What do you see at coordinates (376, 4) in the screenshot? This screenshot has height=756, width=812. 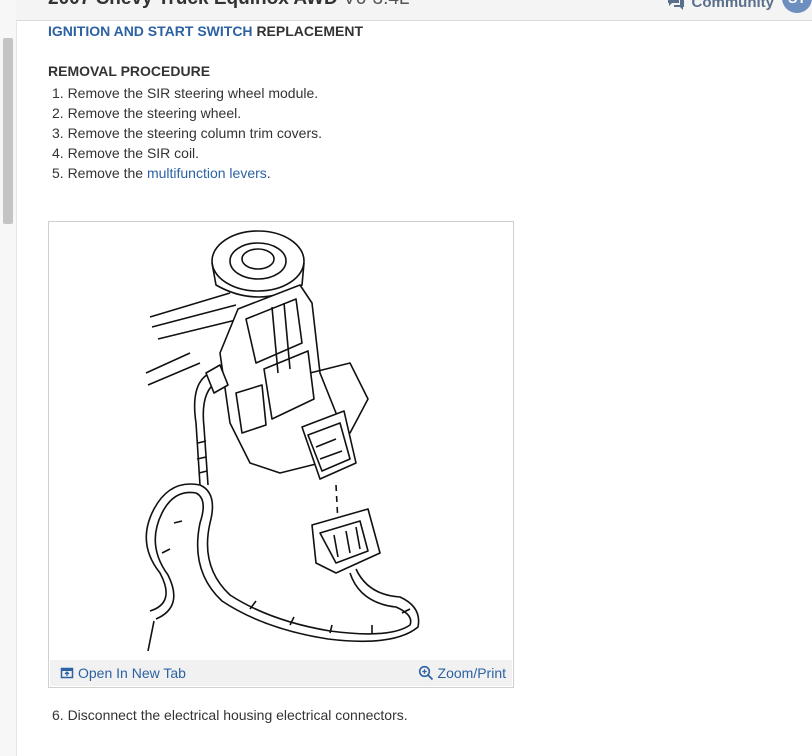 I see `engine-spec: V6-3.4L` at bounding box center [376, 4].